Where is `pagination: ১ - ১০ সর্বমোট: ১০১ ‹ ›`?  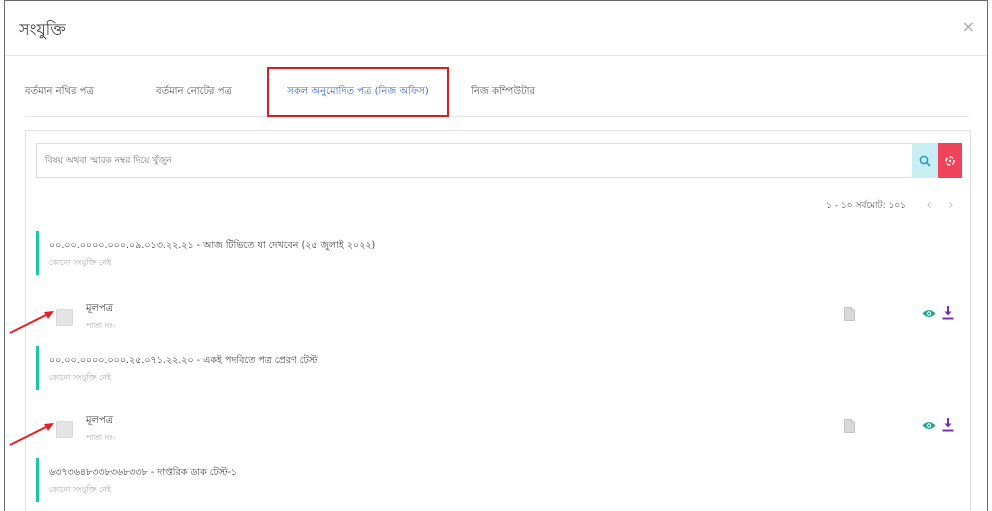
pagination: ১ - ১০ সর্বমোট: ১০১ ‹ › is located at coordinates (894, 205).